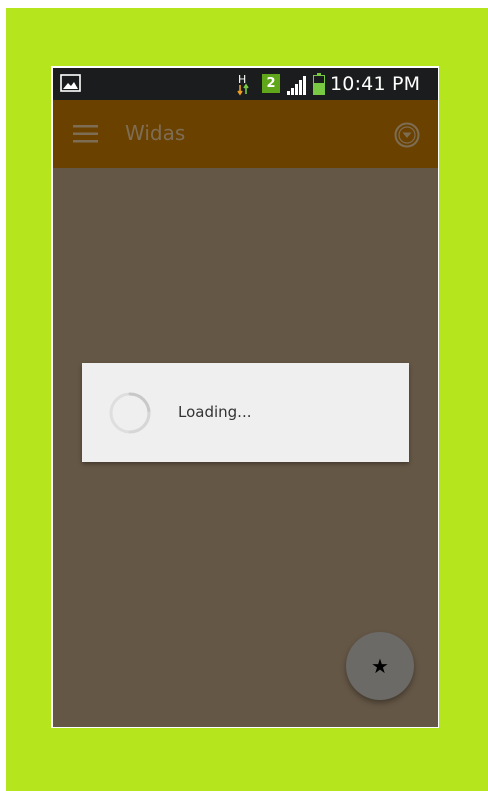  Describe the element at coordinates (319, 84) in the screenshot. I see `battery-icon` at that location.